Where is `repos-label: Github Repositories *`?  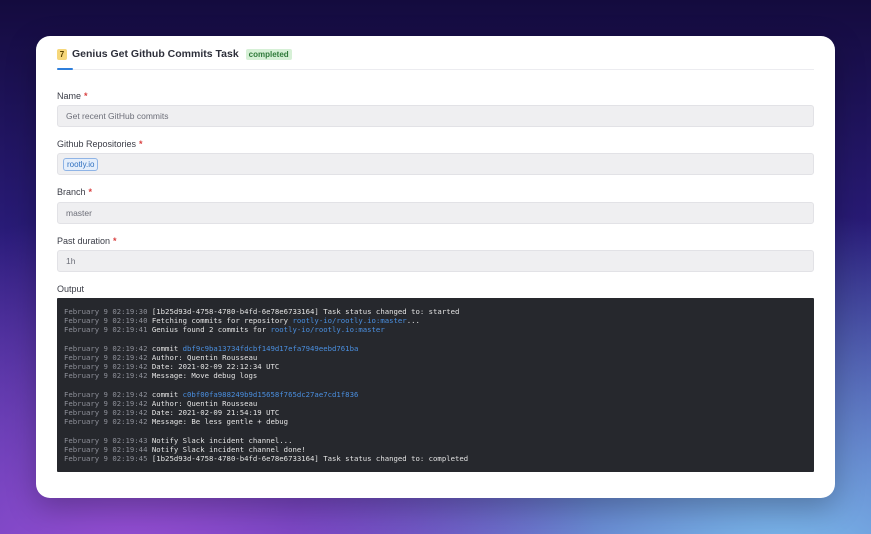
repos-label: Github Repositories * is located at coordinates (100, 144).